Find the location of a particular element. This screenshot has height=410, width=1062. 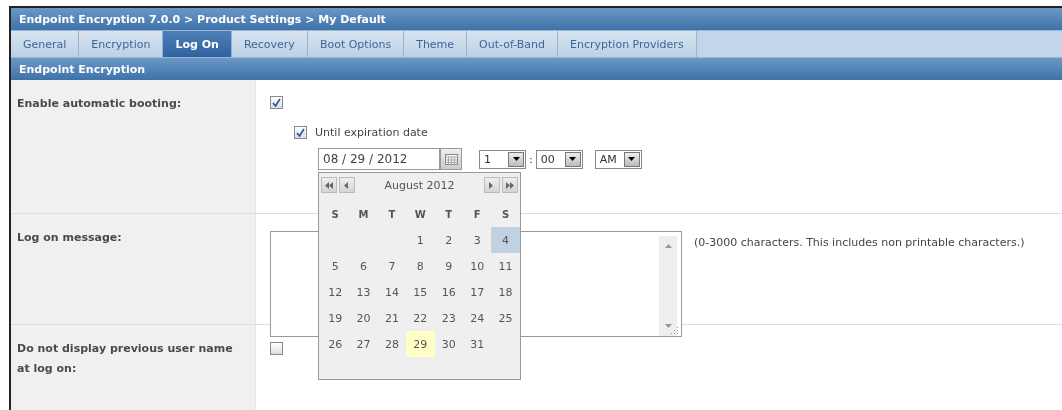

weekday-label: W is located at coordinates (420, 214).